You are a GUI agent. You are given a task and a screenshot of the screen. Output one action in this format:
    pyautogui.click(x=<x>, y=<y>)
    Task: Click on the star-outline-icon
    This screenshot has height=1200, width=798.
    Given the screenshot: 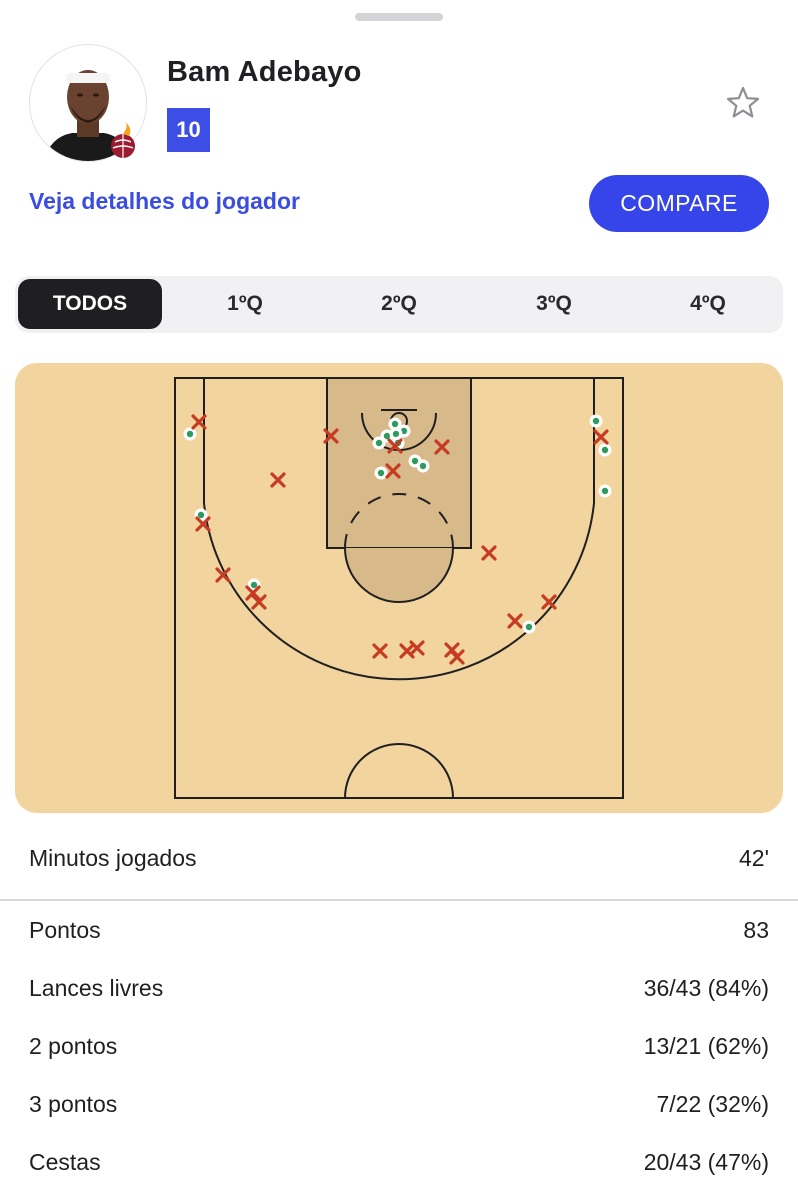 What is the action you would take?
    pyautogui.click(x=743, y=102)
    